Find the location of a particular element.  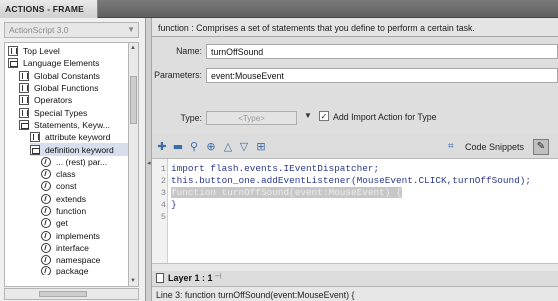

scroll-down-icon: ▼ is located at coordinates (133, 281).